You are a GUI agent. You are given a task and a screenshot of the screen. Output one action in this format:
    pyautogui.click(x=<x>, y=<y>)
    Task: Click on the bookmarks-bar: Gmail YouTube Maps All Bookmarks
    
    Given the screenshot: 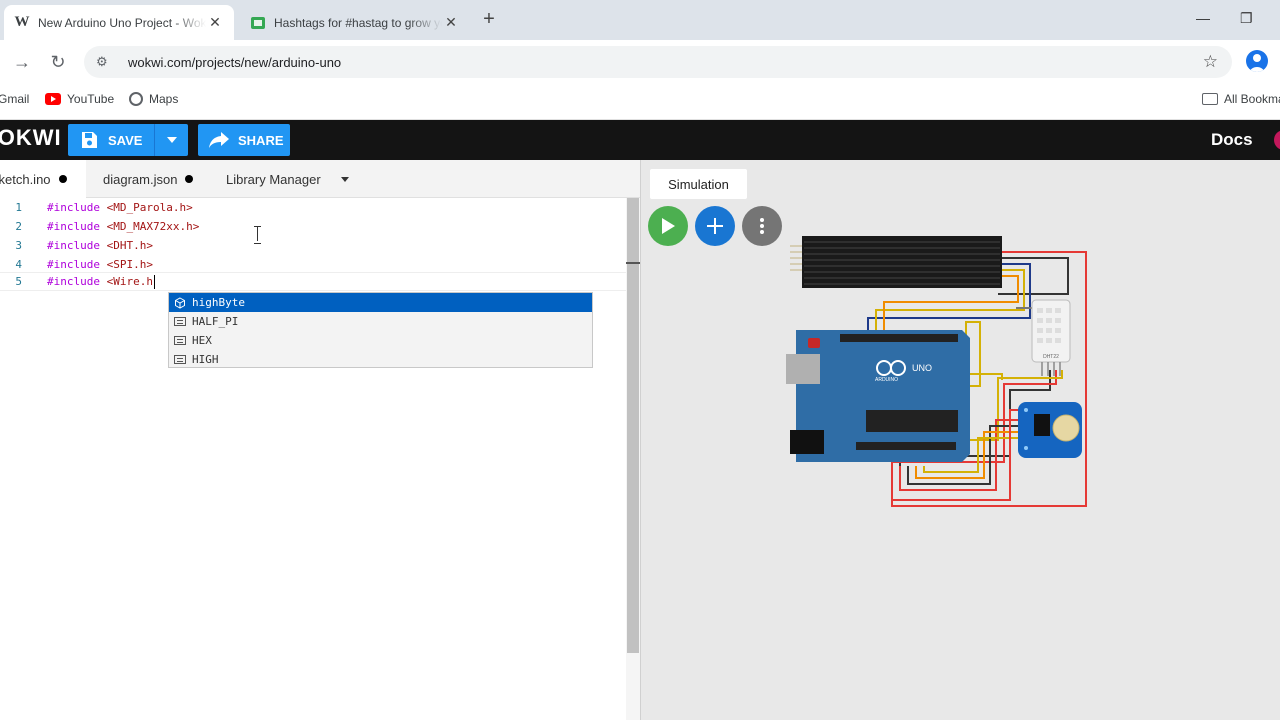 What is the action you would take?
    pyautogui.click(x=640, y=102)
    